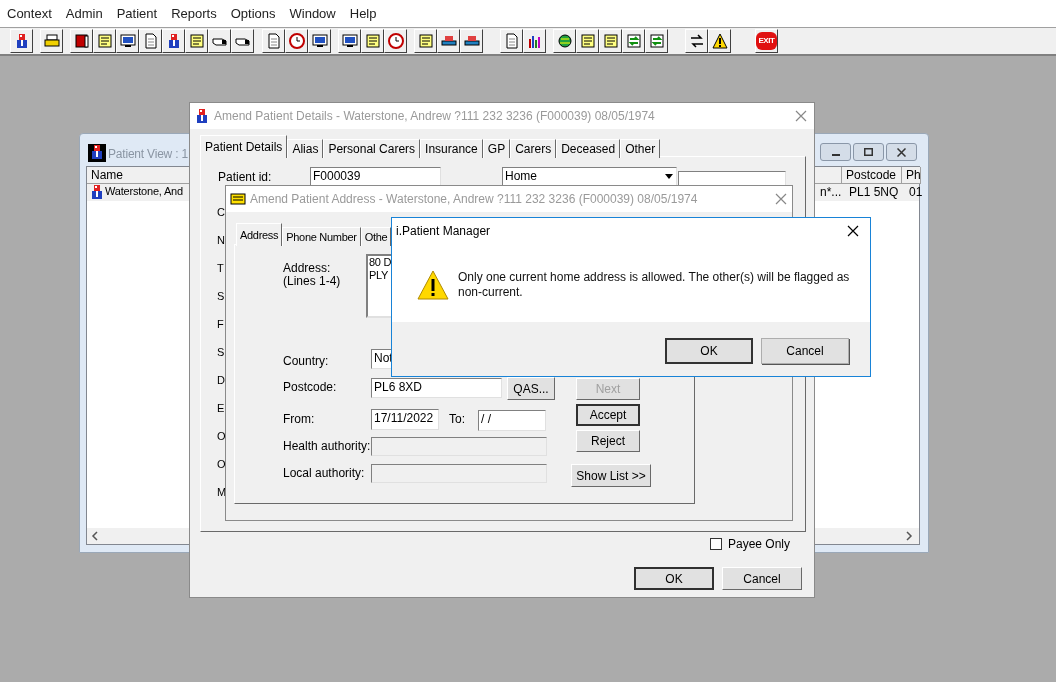  I want to click on minimize-icon, so click(835, 155).